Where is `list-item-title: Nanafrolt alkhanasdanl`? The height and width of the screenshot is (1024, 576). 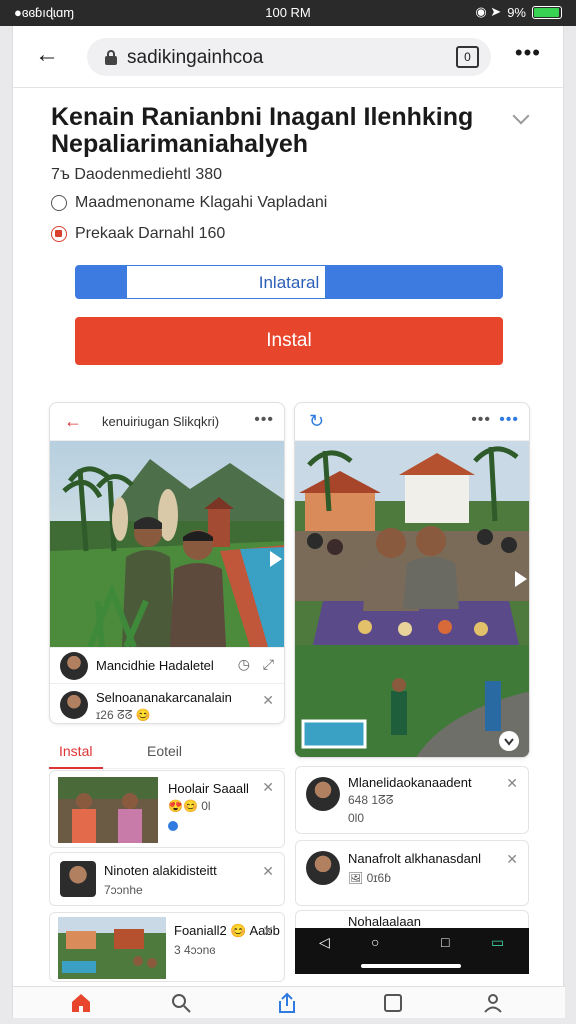 list-item-title: Nanafrolt alkhanasdanl is located at coordinates (414, 858).